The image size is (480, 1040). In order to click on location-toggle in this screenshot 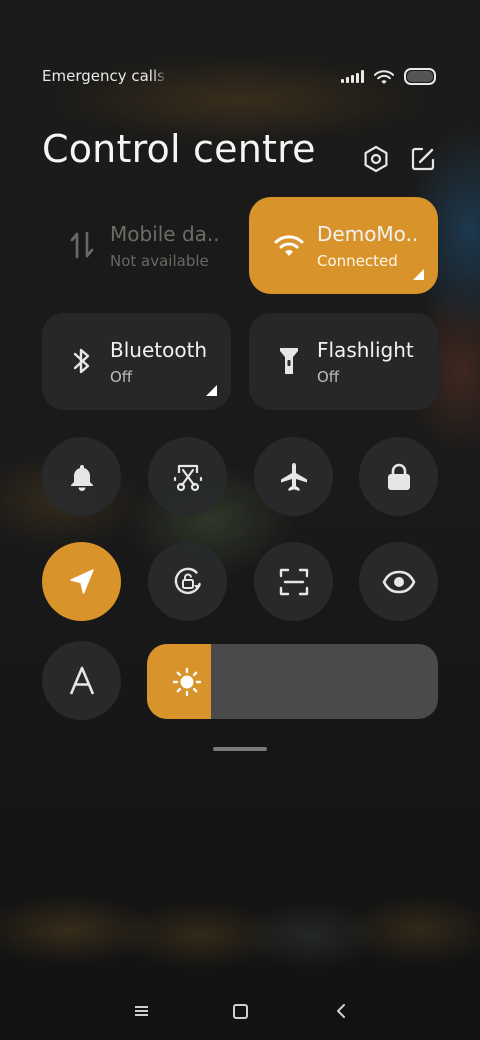, I will do `click(81, 581)`.